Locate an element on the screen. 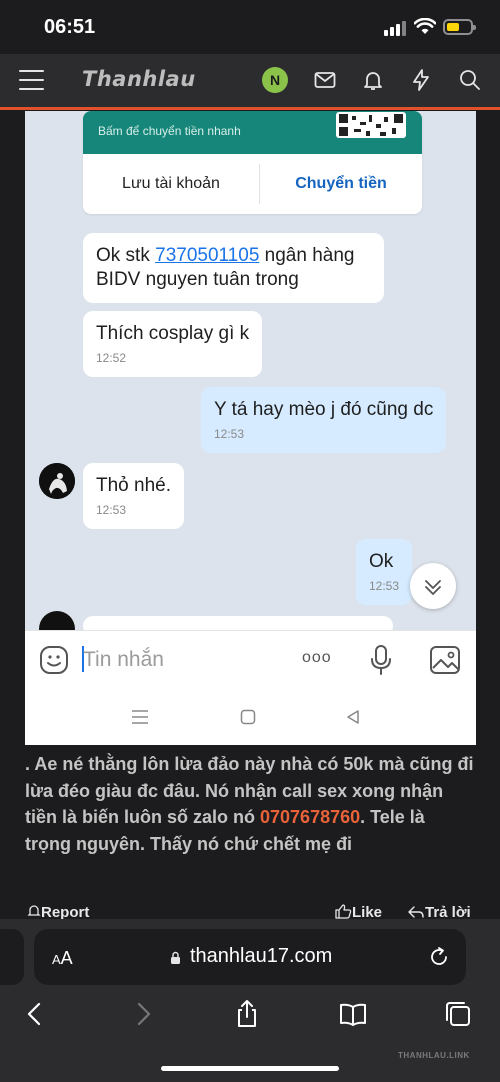  android-nav-bar is located at coordinates (250, 716).